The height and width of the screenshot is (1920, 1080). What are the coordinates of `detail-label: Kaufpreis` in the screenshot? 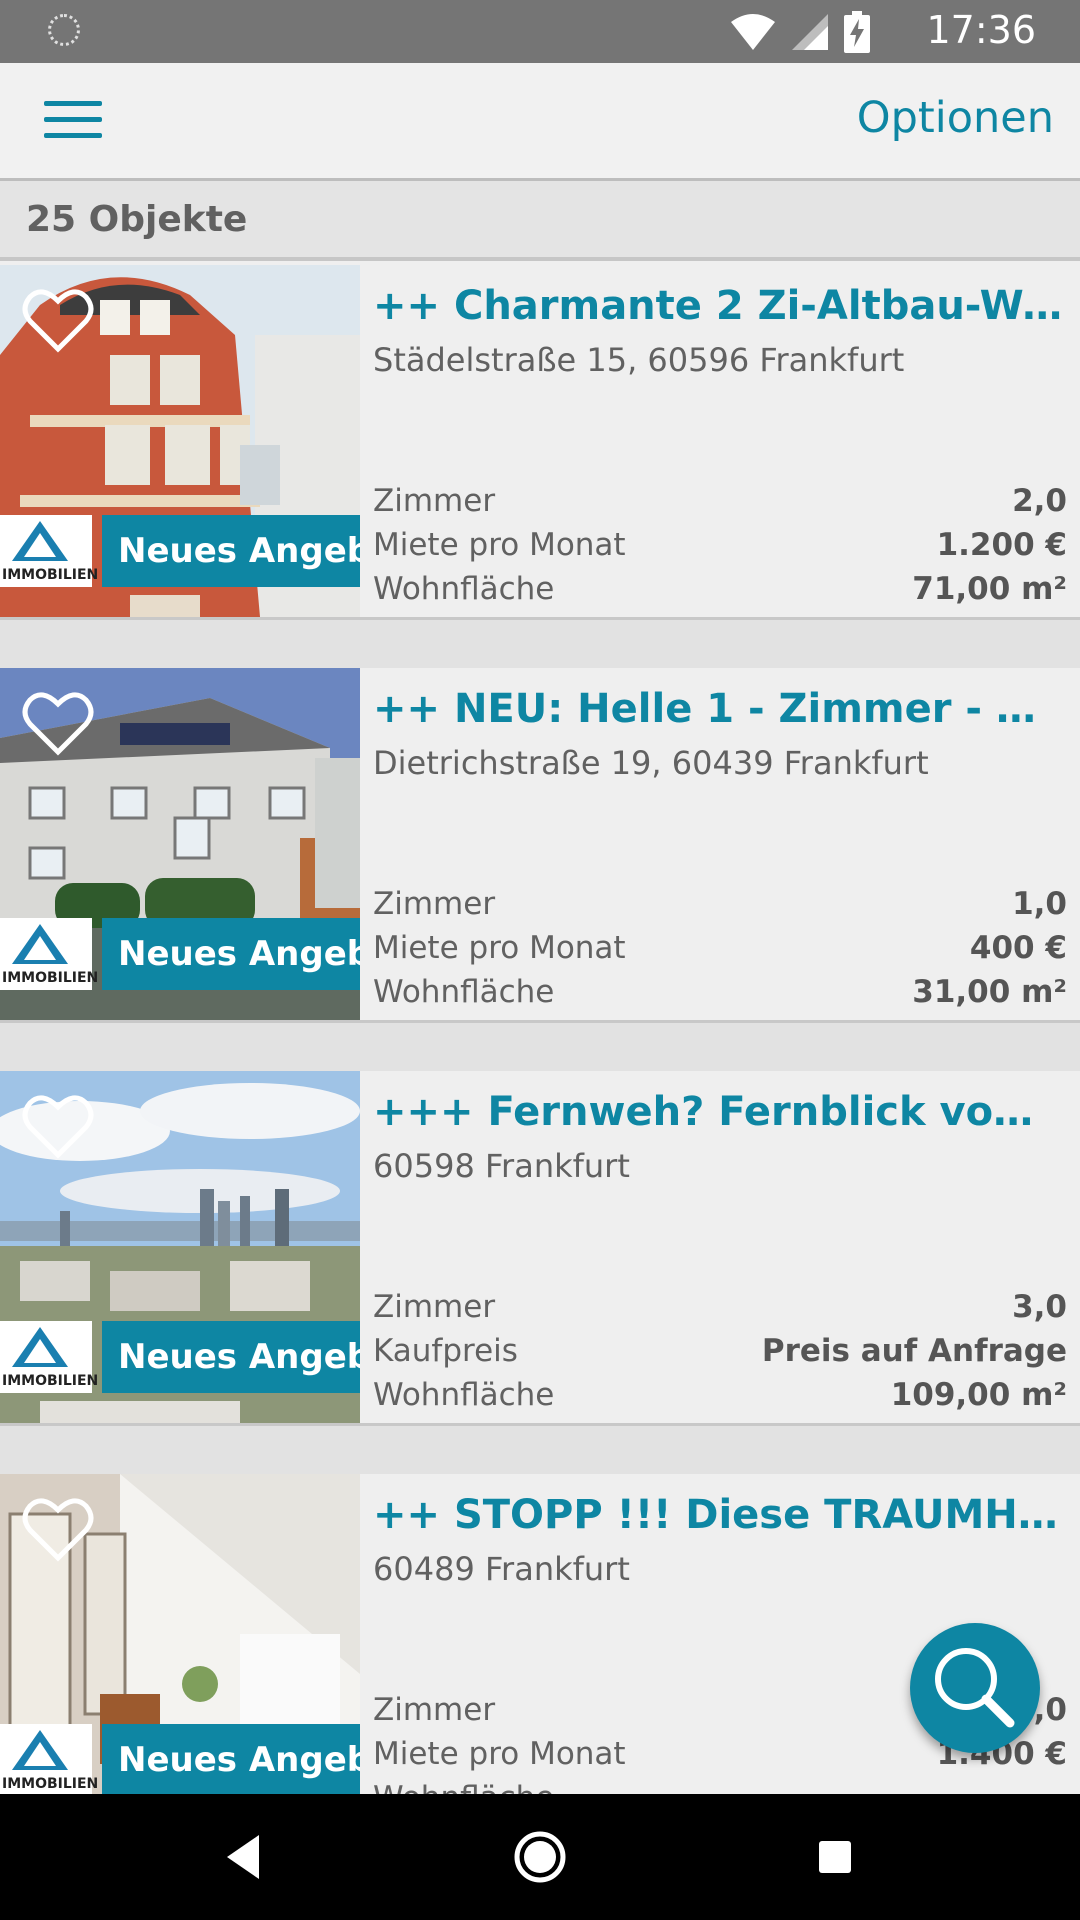 It's located at (445, 1351).